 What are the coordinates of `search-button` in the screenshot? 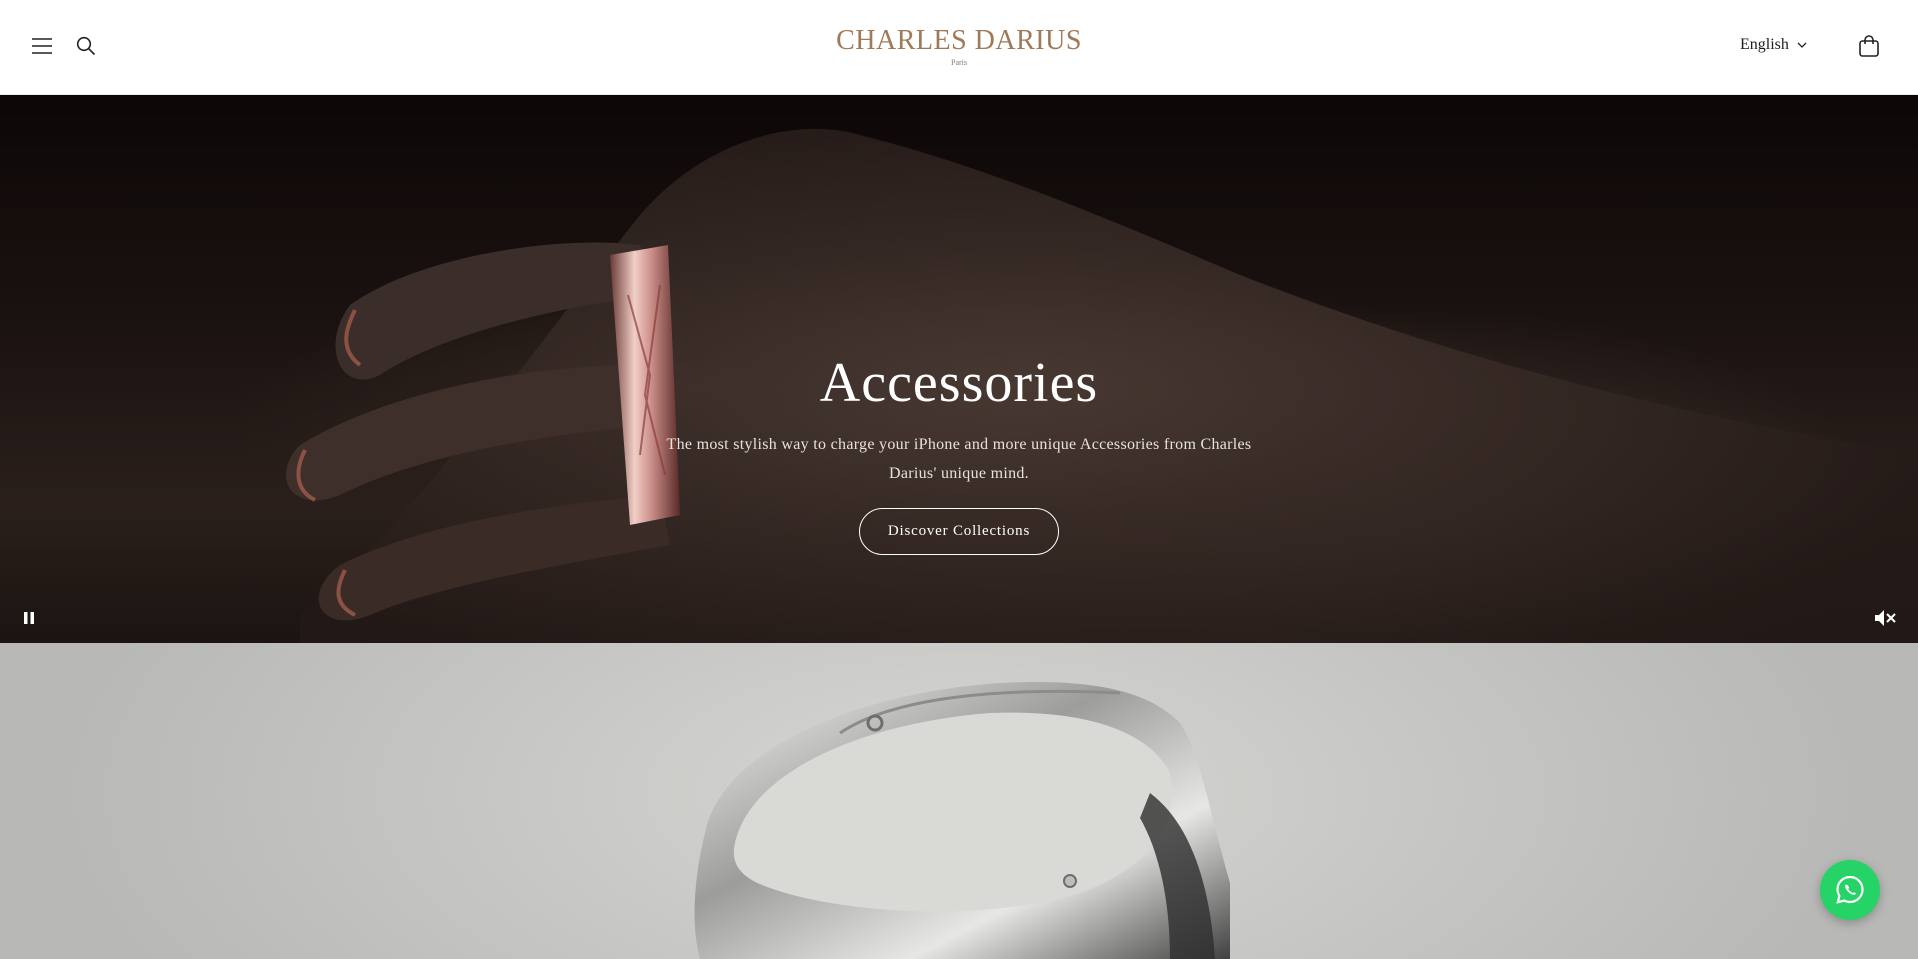 It's located at (86, 46).